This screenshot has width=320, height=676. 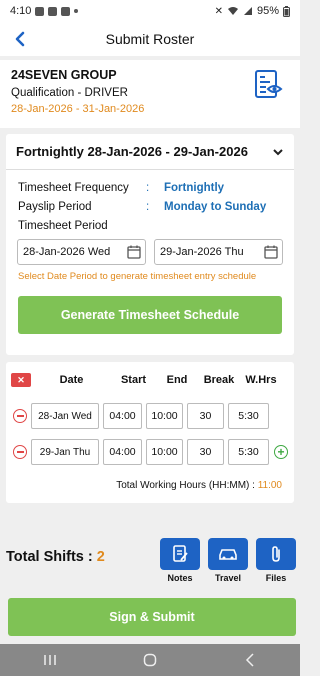 I want to click on payslip-value: Monday to Sunday, so click(x=215, y=206).